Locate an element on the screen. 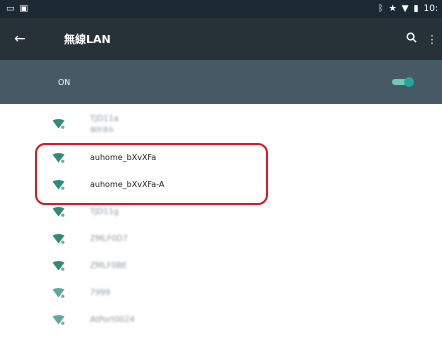 The image size is (442, 354). network-ssid: AtPort0024 is located at coordinates (112, 319).